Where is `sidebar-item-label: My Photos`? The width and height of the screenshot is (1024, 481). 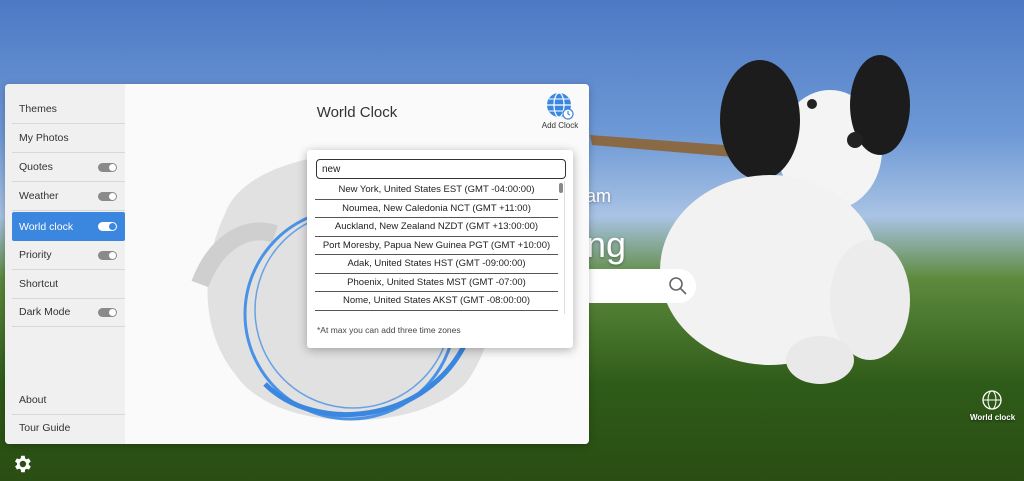 sidebar-item-label: My Photos is located at coordinates (44, 138).